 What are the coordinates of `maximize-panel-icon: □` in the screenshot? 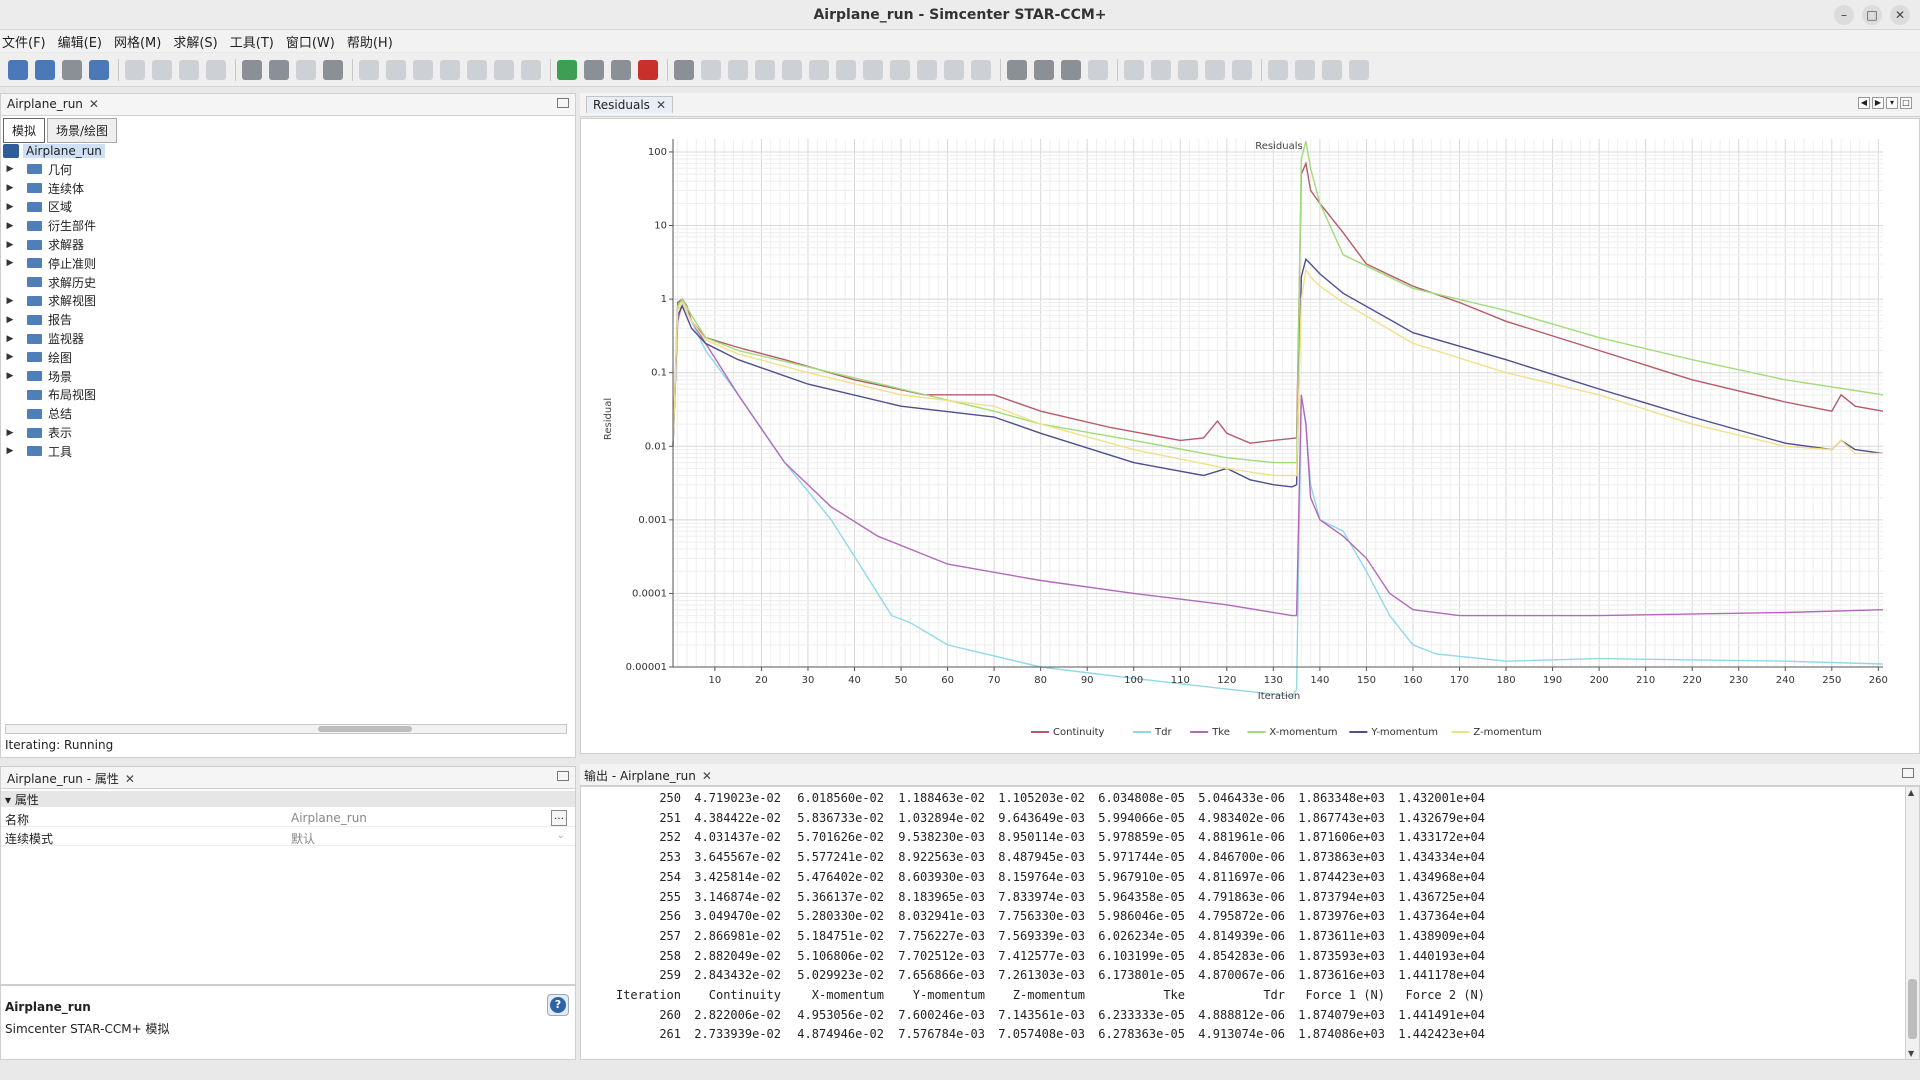 It's located at (1906, 103).